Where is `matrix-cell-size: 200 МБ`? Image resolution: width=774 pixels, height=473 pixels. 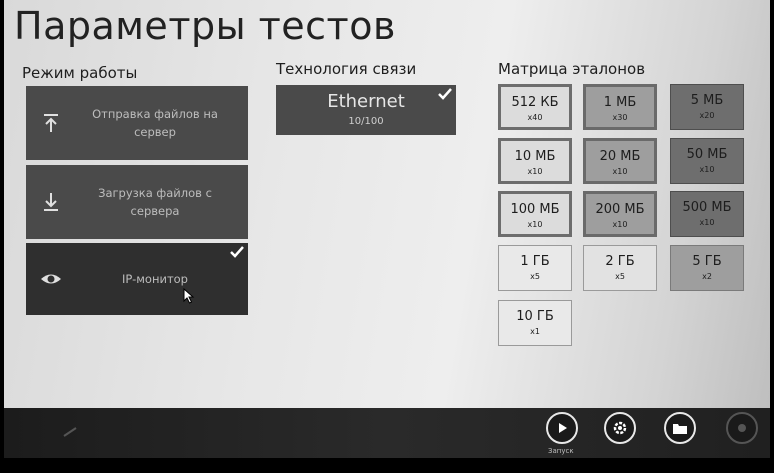
matrix-cell-size: 200 МБ is located at coordinates (620, 209).